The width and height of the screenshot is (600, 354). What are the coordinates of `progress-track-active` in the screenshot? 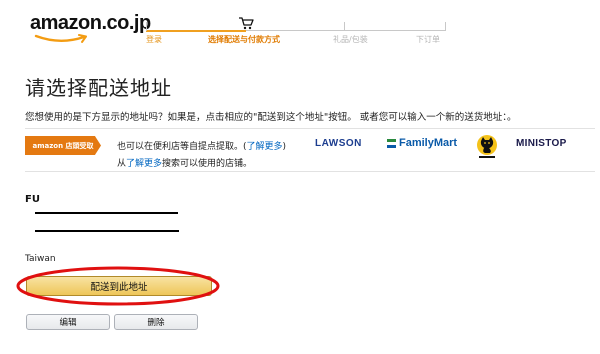 It's located at (196, 31).